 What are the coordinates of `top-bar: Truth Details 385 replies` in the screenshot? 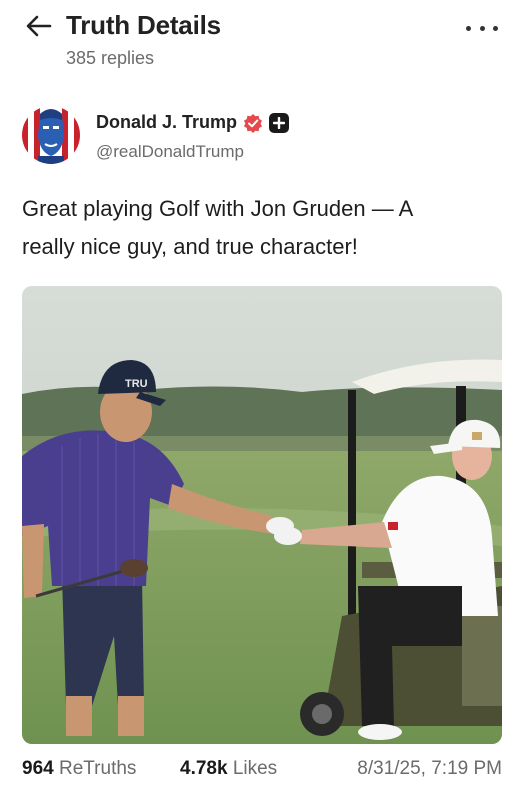 It's located at (262, 40).